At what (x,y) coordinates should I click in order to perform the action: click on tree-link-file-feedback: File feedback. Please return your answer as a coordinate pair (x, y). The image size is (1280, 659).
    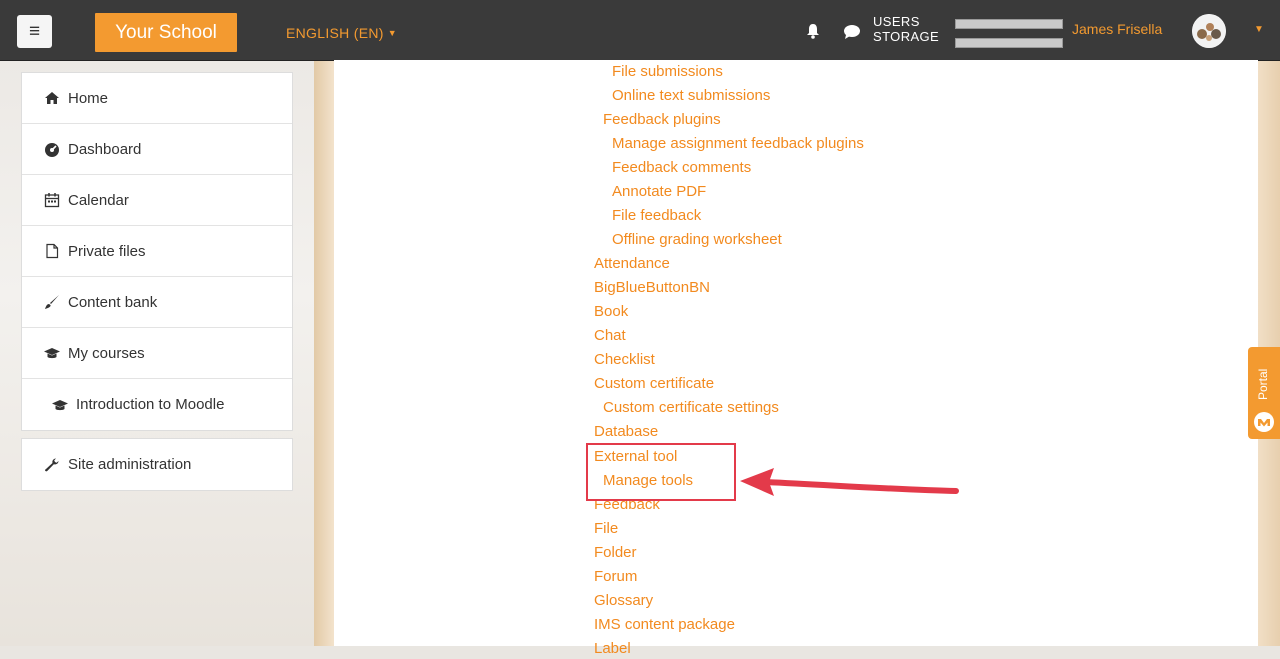
    Looking at the image, I should click on (656, 216).